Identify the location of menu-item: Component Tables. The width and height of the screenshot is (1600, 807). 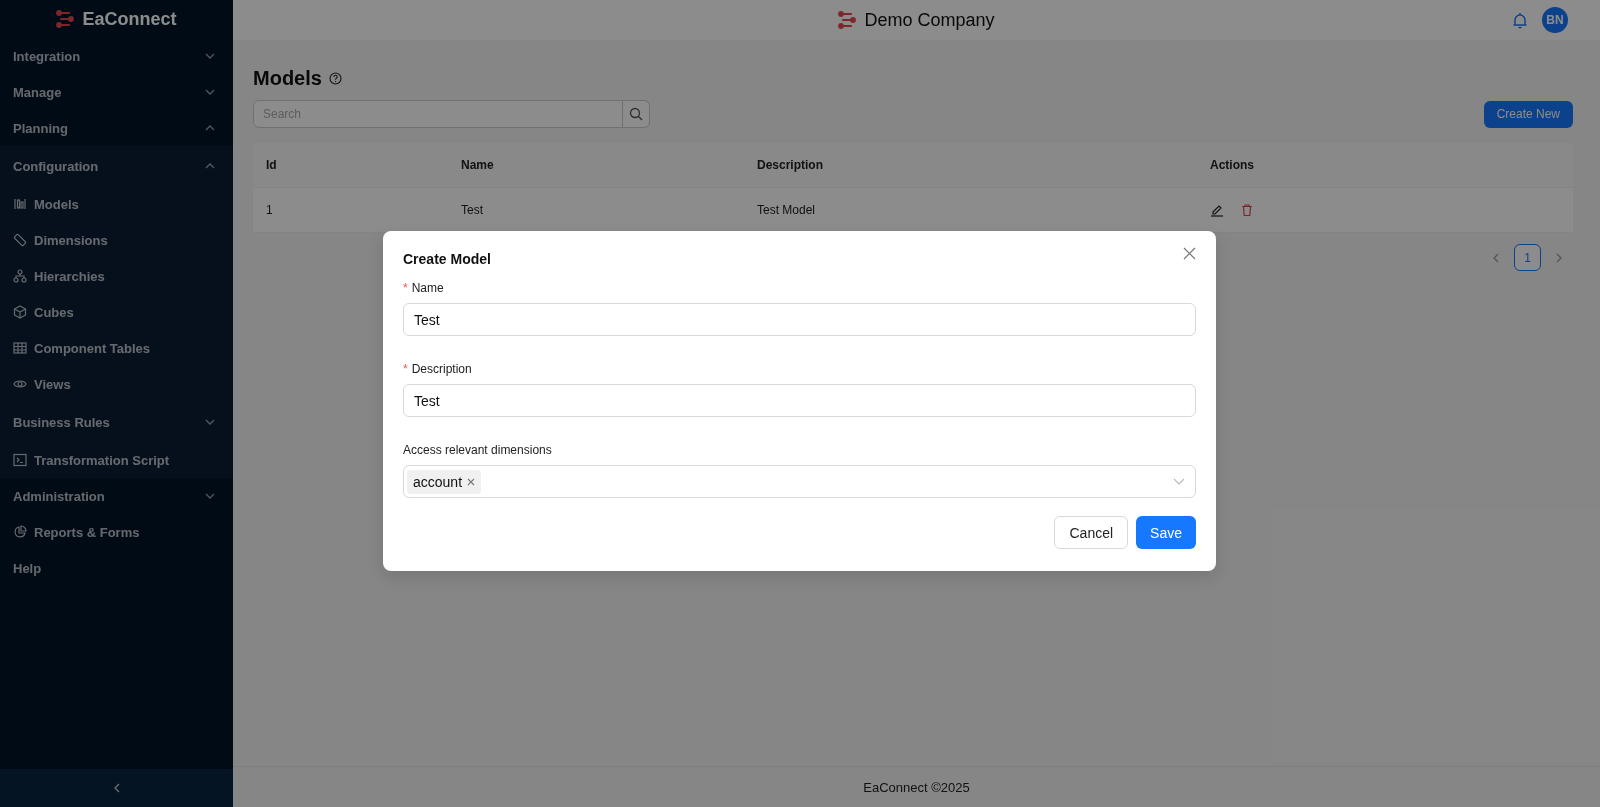
(116, 348).